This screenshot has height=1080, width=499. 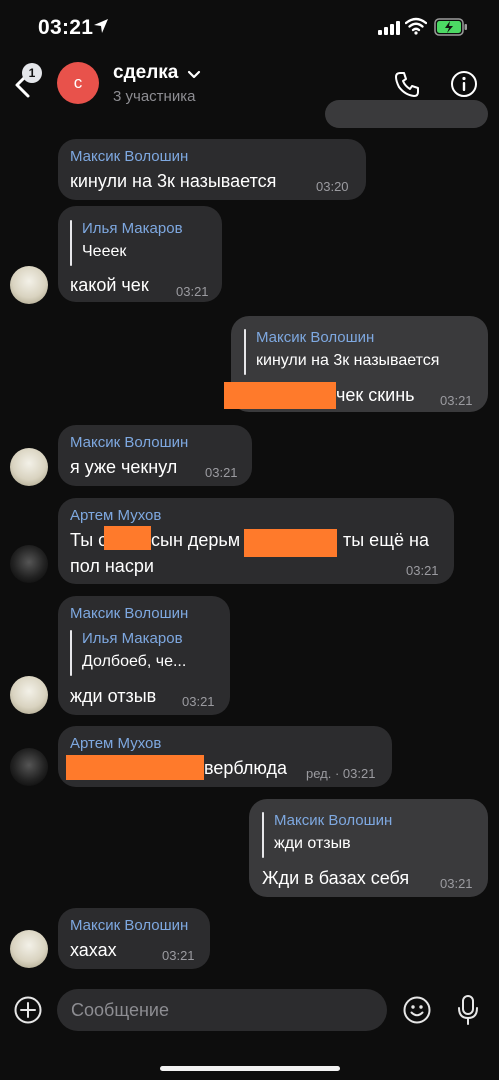 I want to click on quote-text: Чееек, so click(x=104, y=251).